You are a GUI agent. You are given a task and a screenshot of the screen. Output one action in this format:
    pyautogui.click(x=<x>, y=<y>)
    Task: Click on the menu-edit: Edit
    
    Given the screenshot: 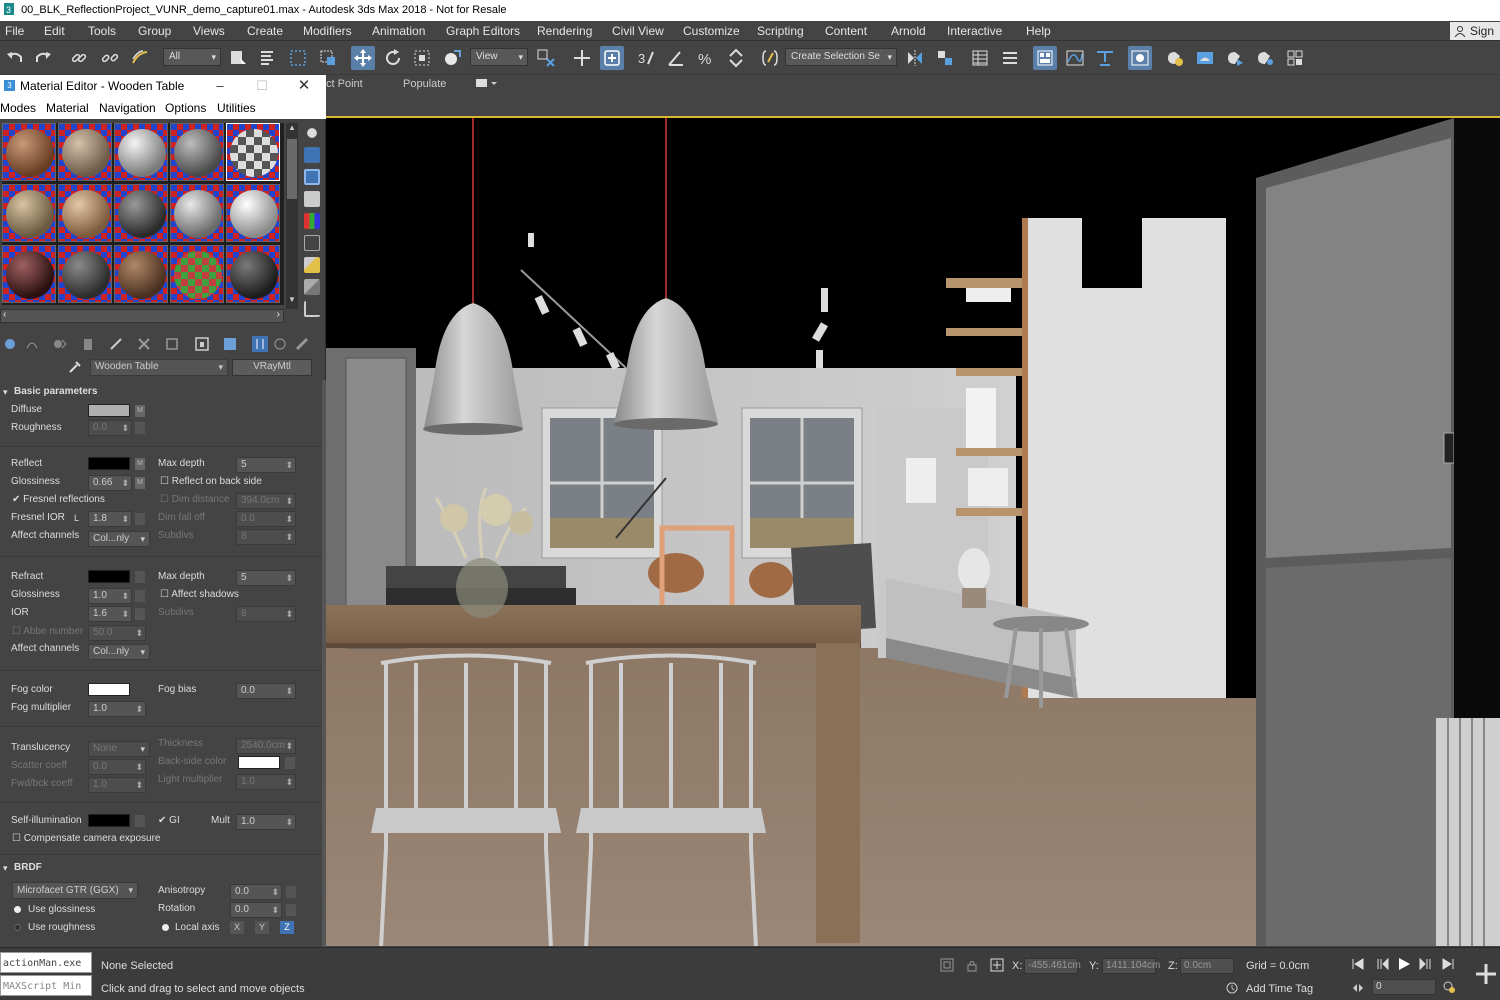 What is the action you would take?
    pyautogui.click(x=54, y=31)
    